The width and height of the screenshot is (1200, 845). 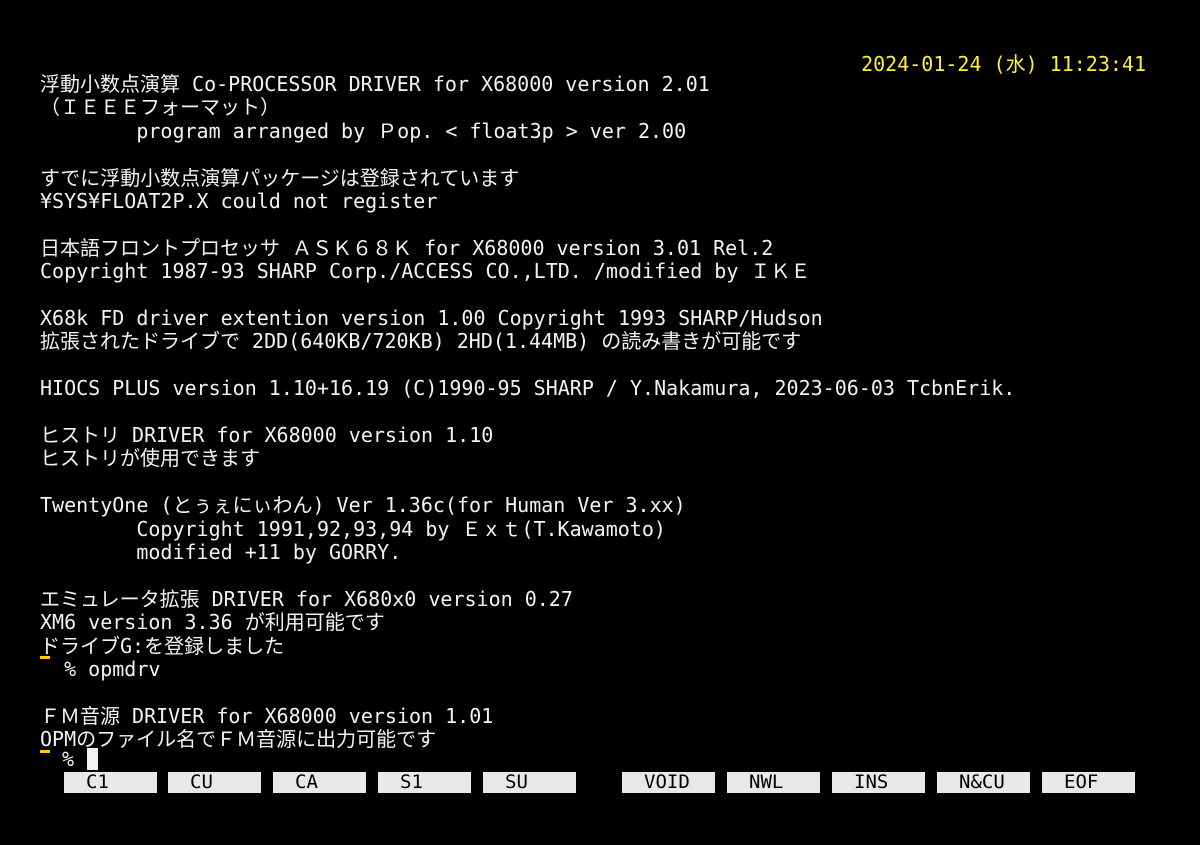 What do you see at coordinates (773, 782) in the screenshot?
I see `function-key-7: NWL` at bounding box center [773, 782].